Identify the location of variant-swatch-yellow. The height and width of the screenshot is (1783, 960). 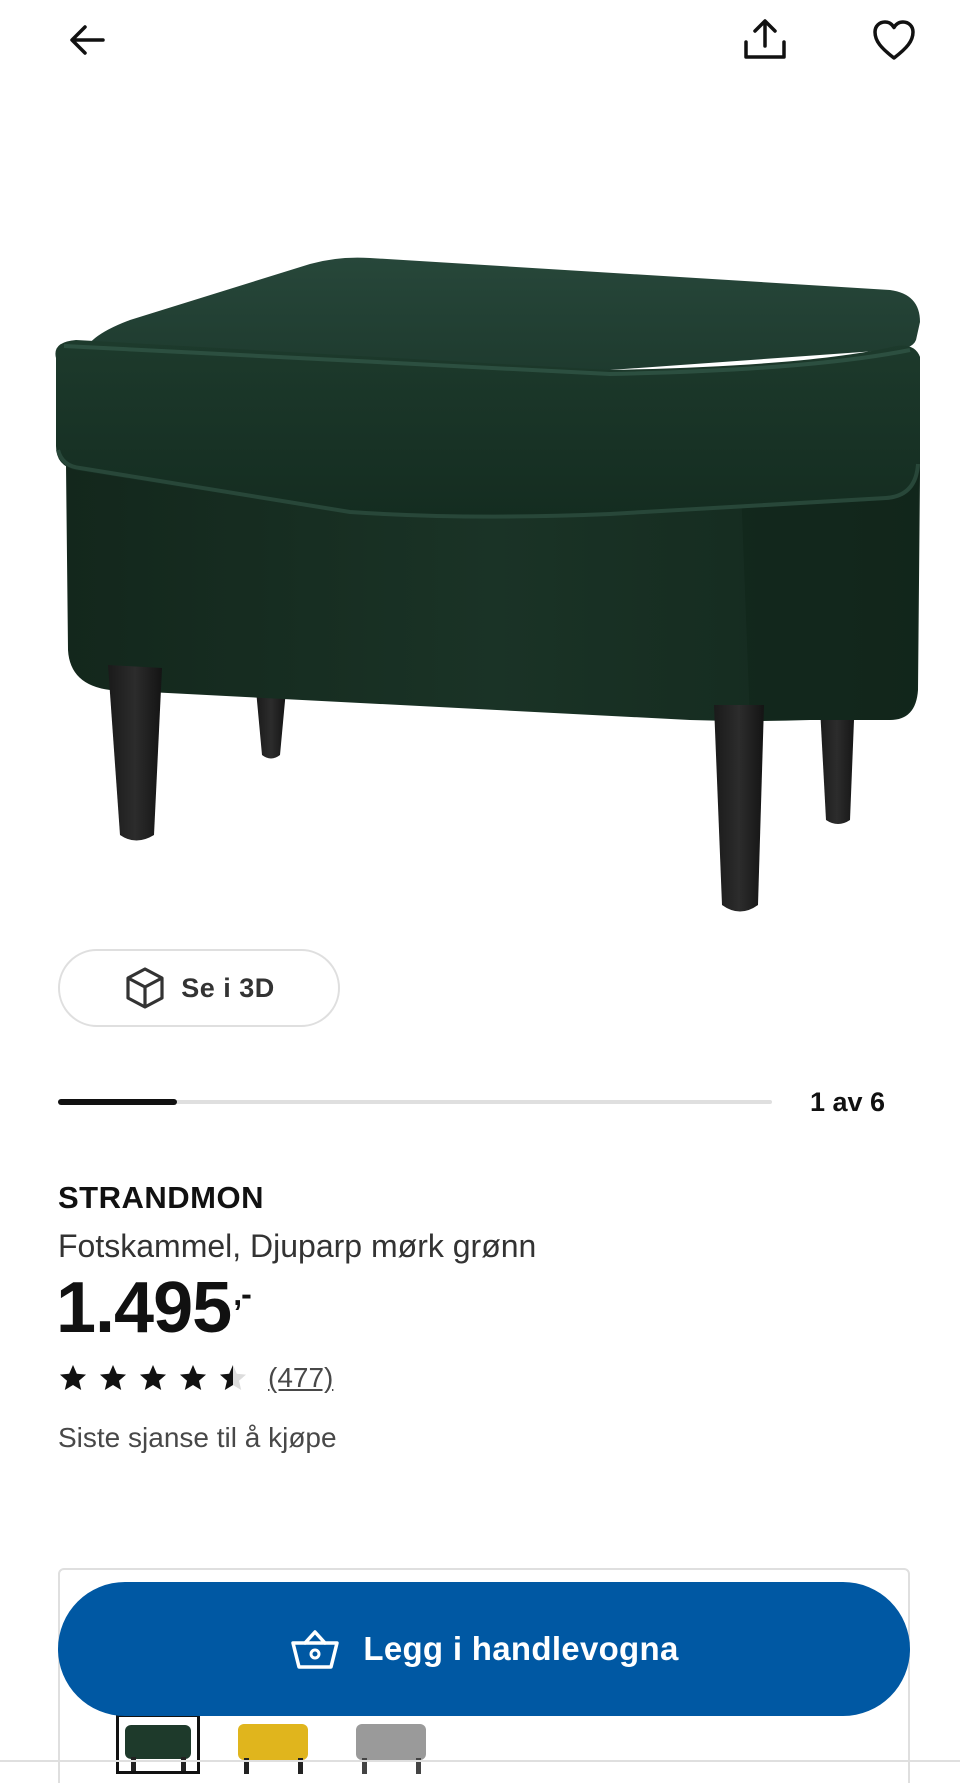
(274, 1744).